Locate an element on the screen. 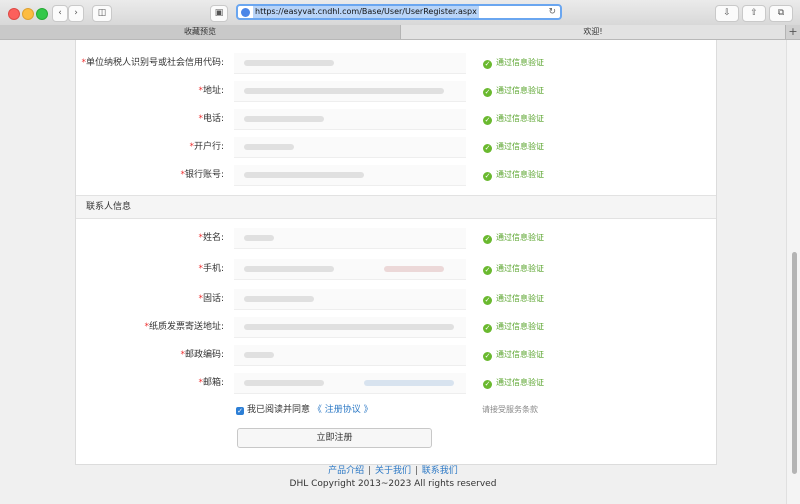  landline-input is located at coordinates (350, 299).